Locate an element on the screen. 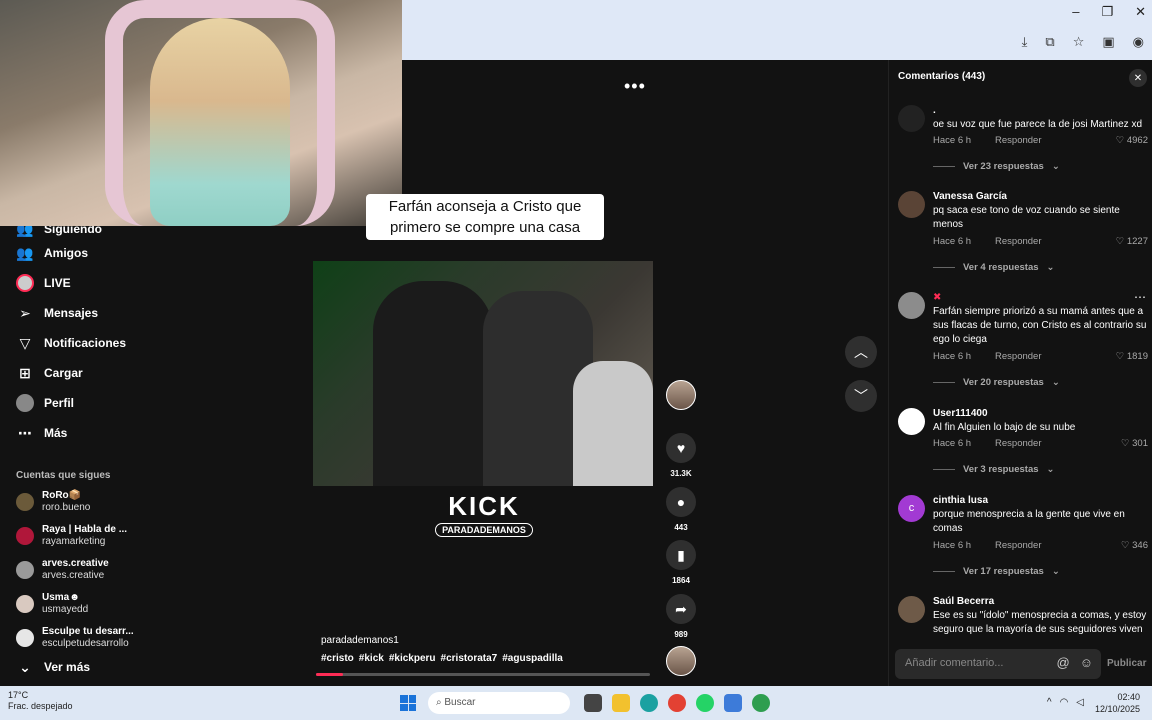 This screenshot has height=720, width=1152. view-replies-button: Ver 23 respuestas ⌄ is located at coordinates (996, 166).